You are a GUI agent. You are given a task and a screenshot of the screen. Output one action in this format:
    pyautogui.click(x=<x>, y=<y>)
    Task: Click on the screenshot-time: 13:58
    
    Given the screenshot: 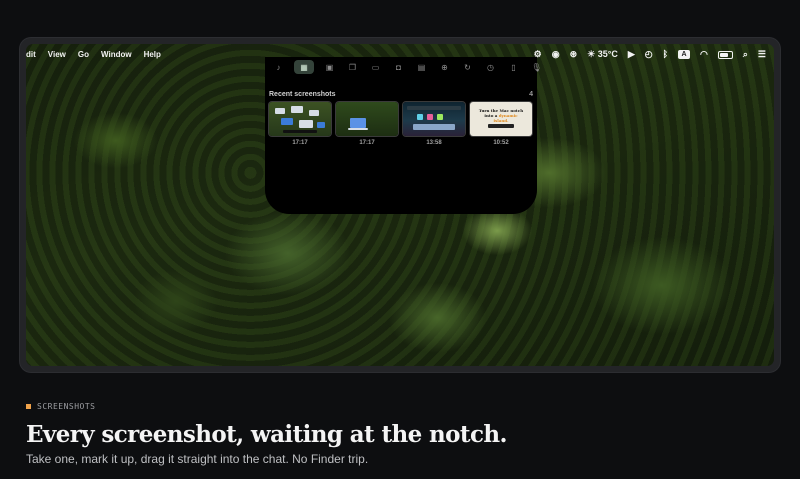 What is the action you would take?
    pyautogui.click(x=434, y=143)
    